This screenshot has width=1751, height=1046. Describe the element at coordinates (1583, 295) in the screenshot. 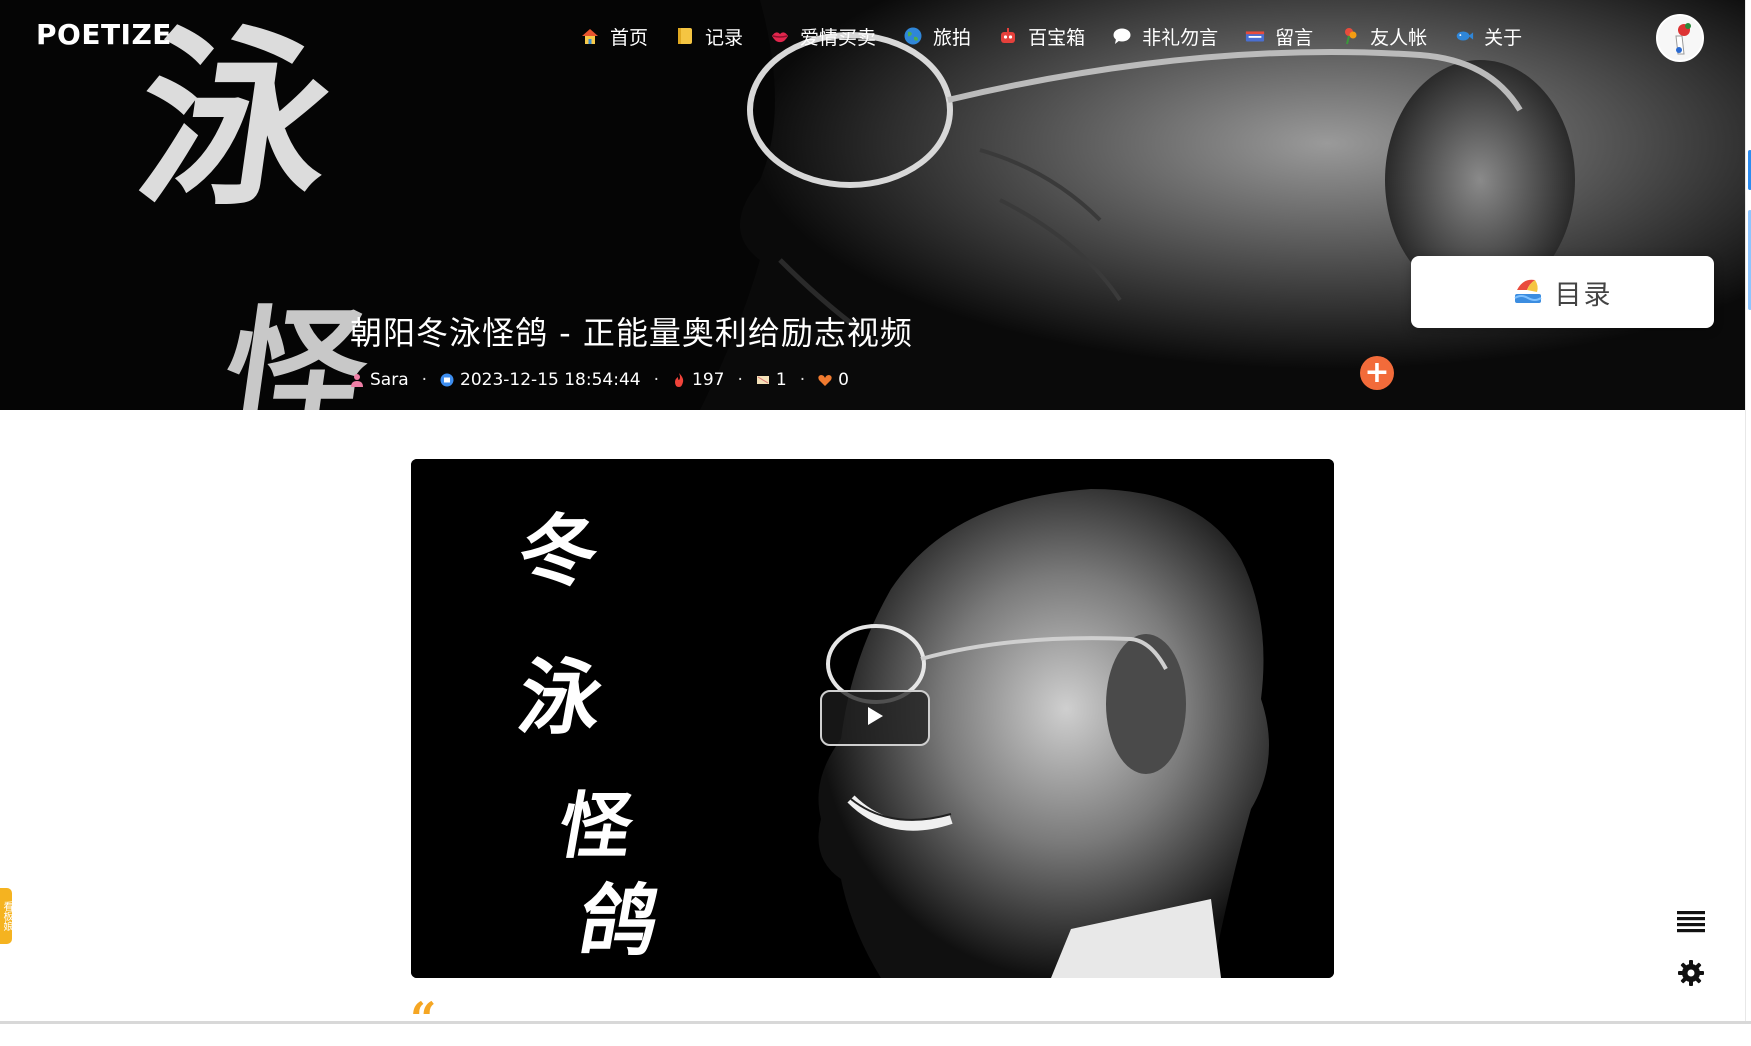

I see `toc-label: 目录` at that location.